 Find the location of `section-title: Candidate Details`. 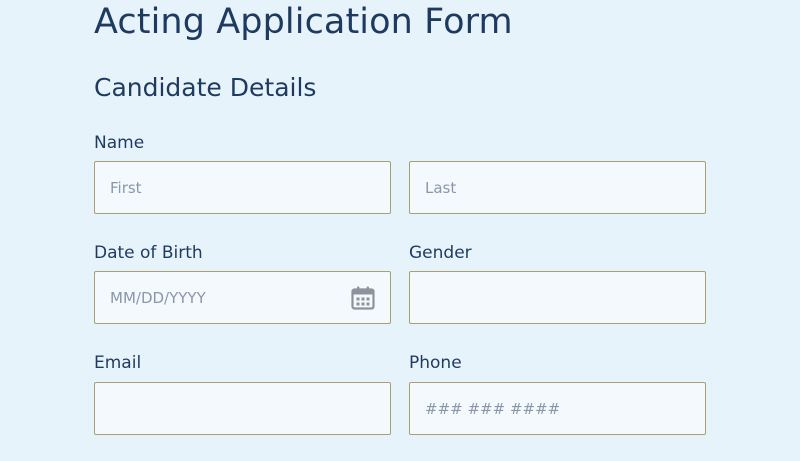

section-title: Candidate Details is located at coordinates (205, 87).